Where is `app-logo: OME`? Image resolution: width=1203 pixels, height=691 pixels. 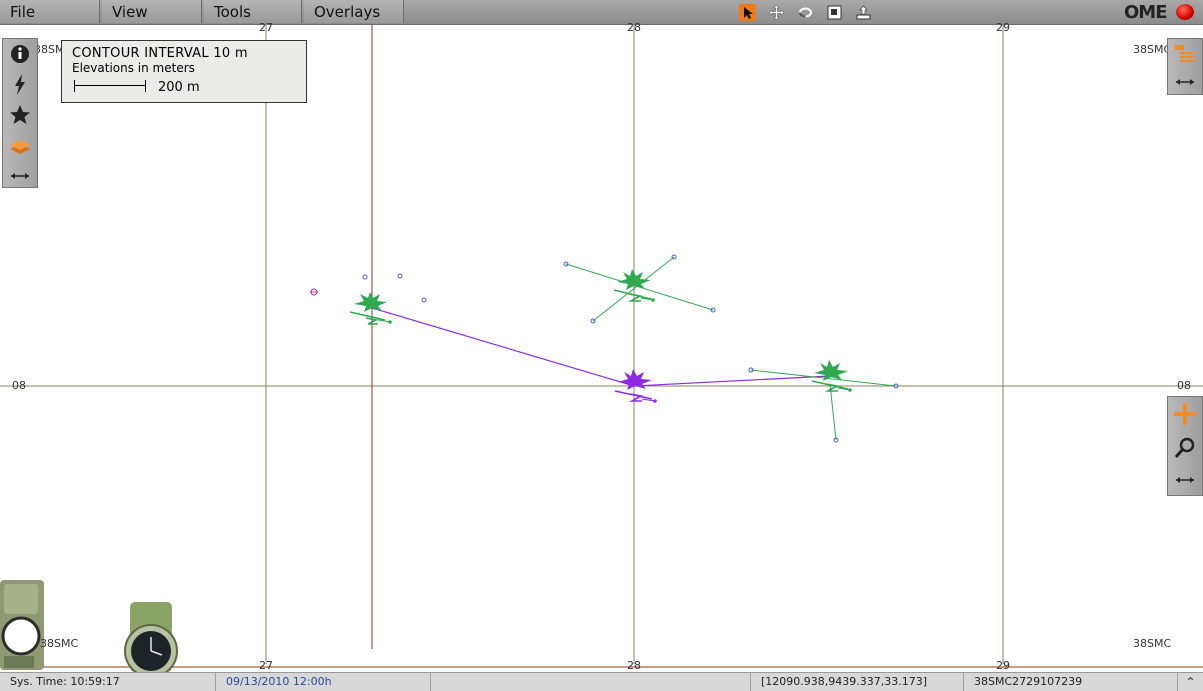 app-logo: OME is located at coordinates (1146, 12).